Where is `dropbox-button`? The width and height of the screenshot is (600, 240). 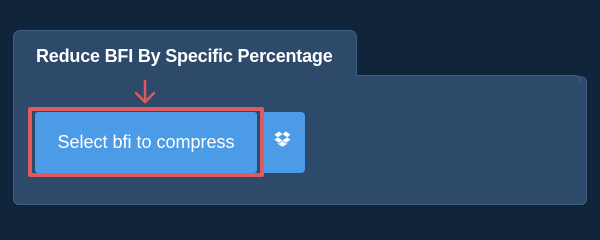
dropbox-button is located at coordinates (283, 142).